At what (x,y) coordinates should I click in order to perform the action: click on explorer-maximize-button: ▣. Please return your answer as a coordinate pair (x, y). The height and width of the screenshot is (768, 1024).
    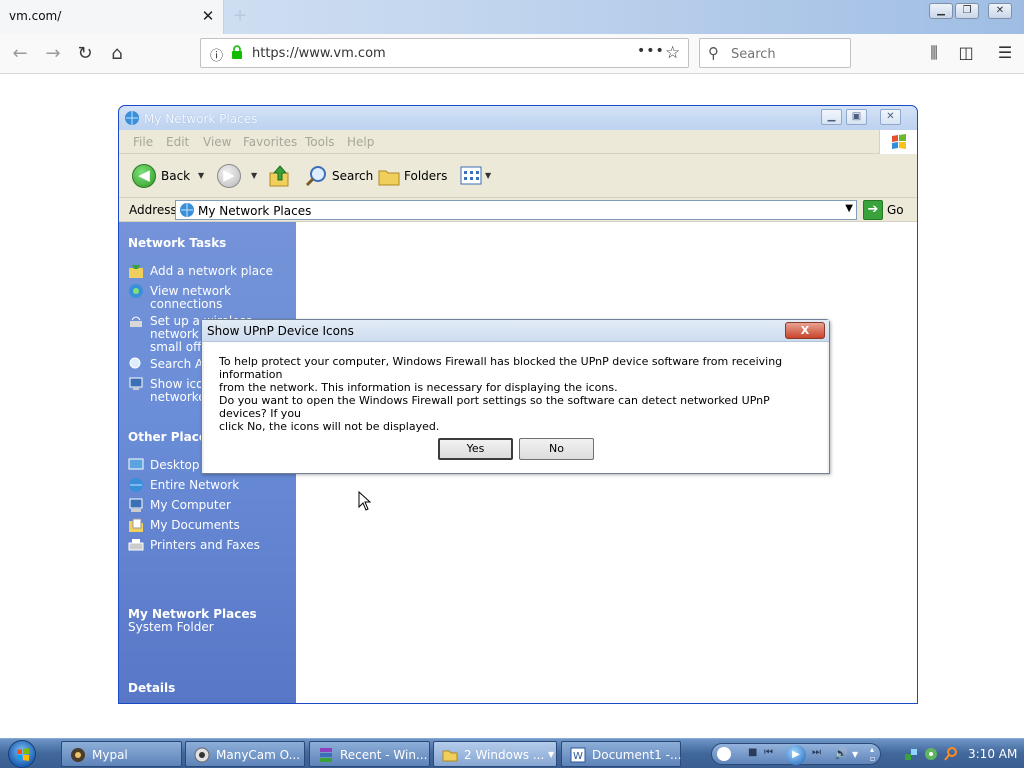
    Looking at the image, I should click on (856, 117).